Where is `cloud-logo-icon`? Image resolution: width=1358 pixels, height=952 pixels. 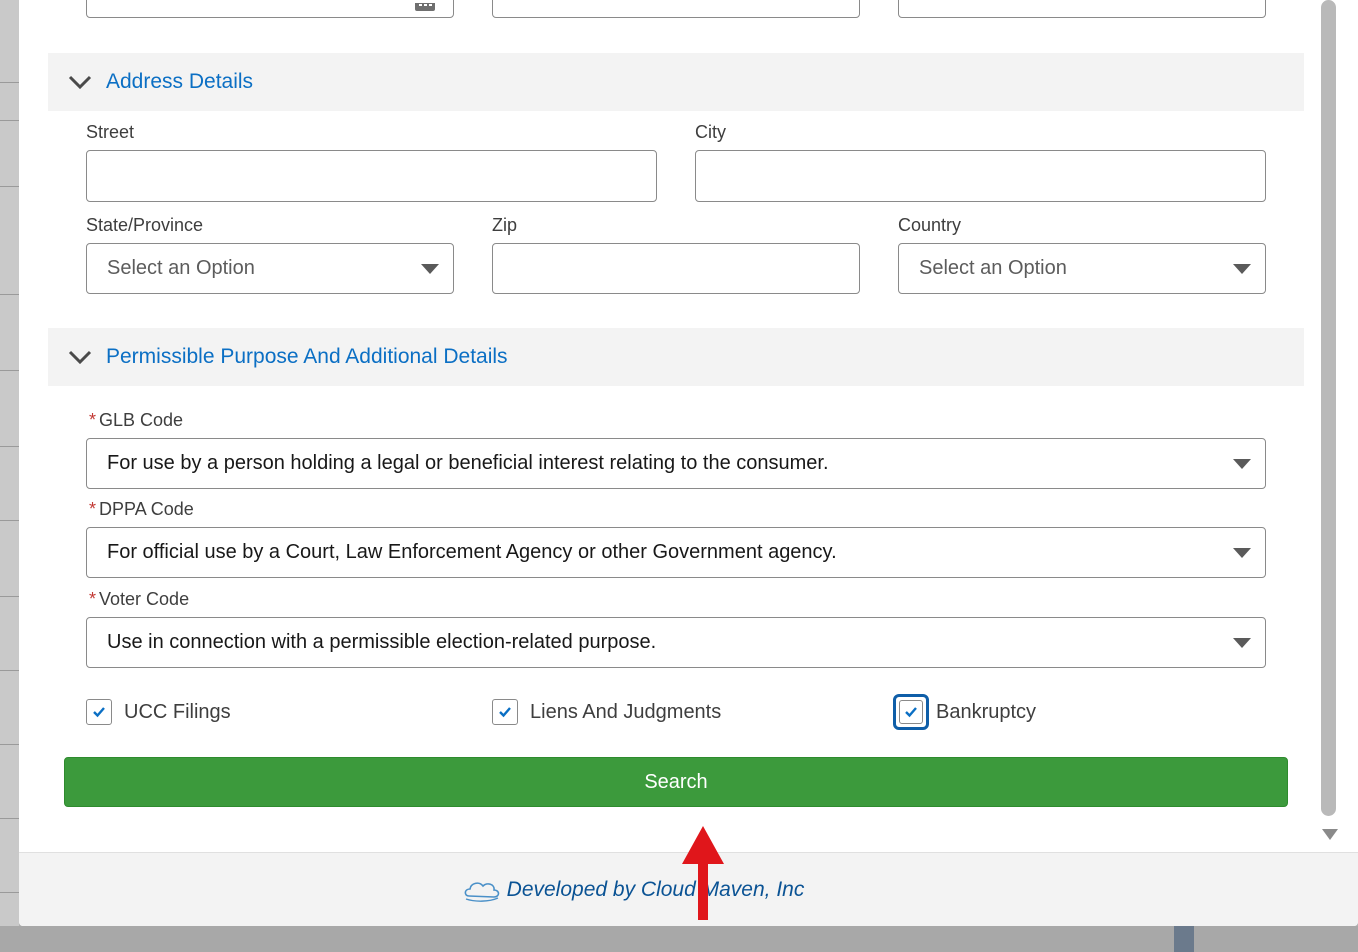
cloud-logo-icon is located at coordinates (481, 891).